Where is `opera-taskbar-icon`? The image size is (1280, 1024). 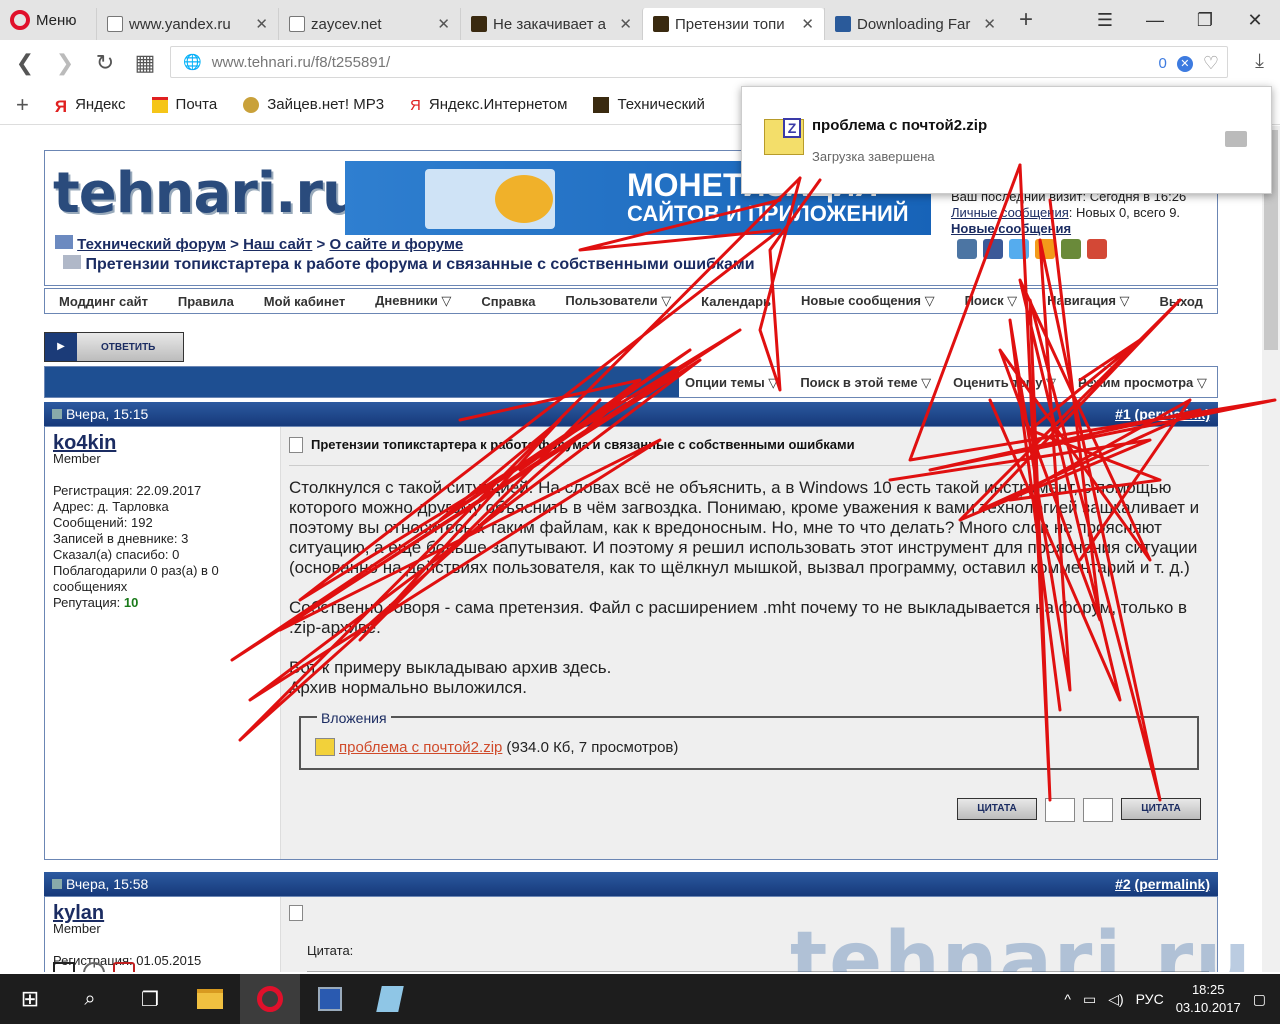 opera-taskbar-icon is located at coordinates (270, 999).